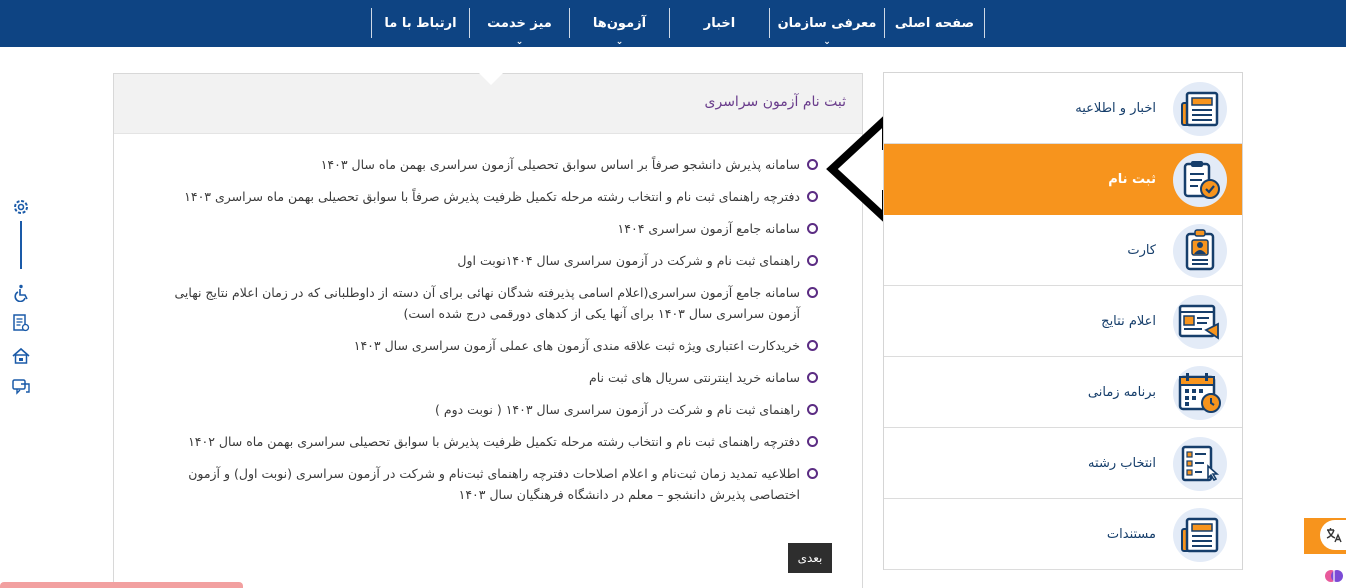 Image resolution: width=1346 pixels, height=588 pixels. I want to click on chat-icon, so click(21, 387).